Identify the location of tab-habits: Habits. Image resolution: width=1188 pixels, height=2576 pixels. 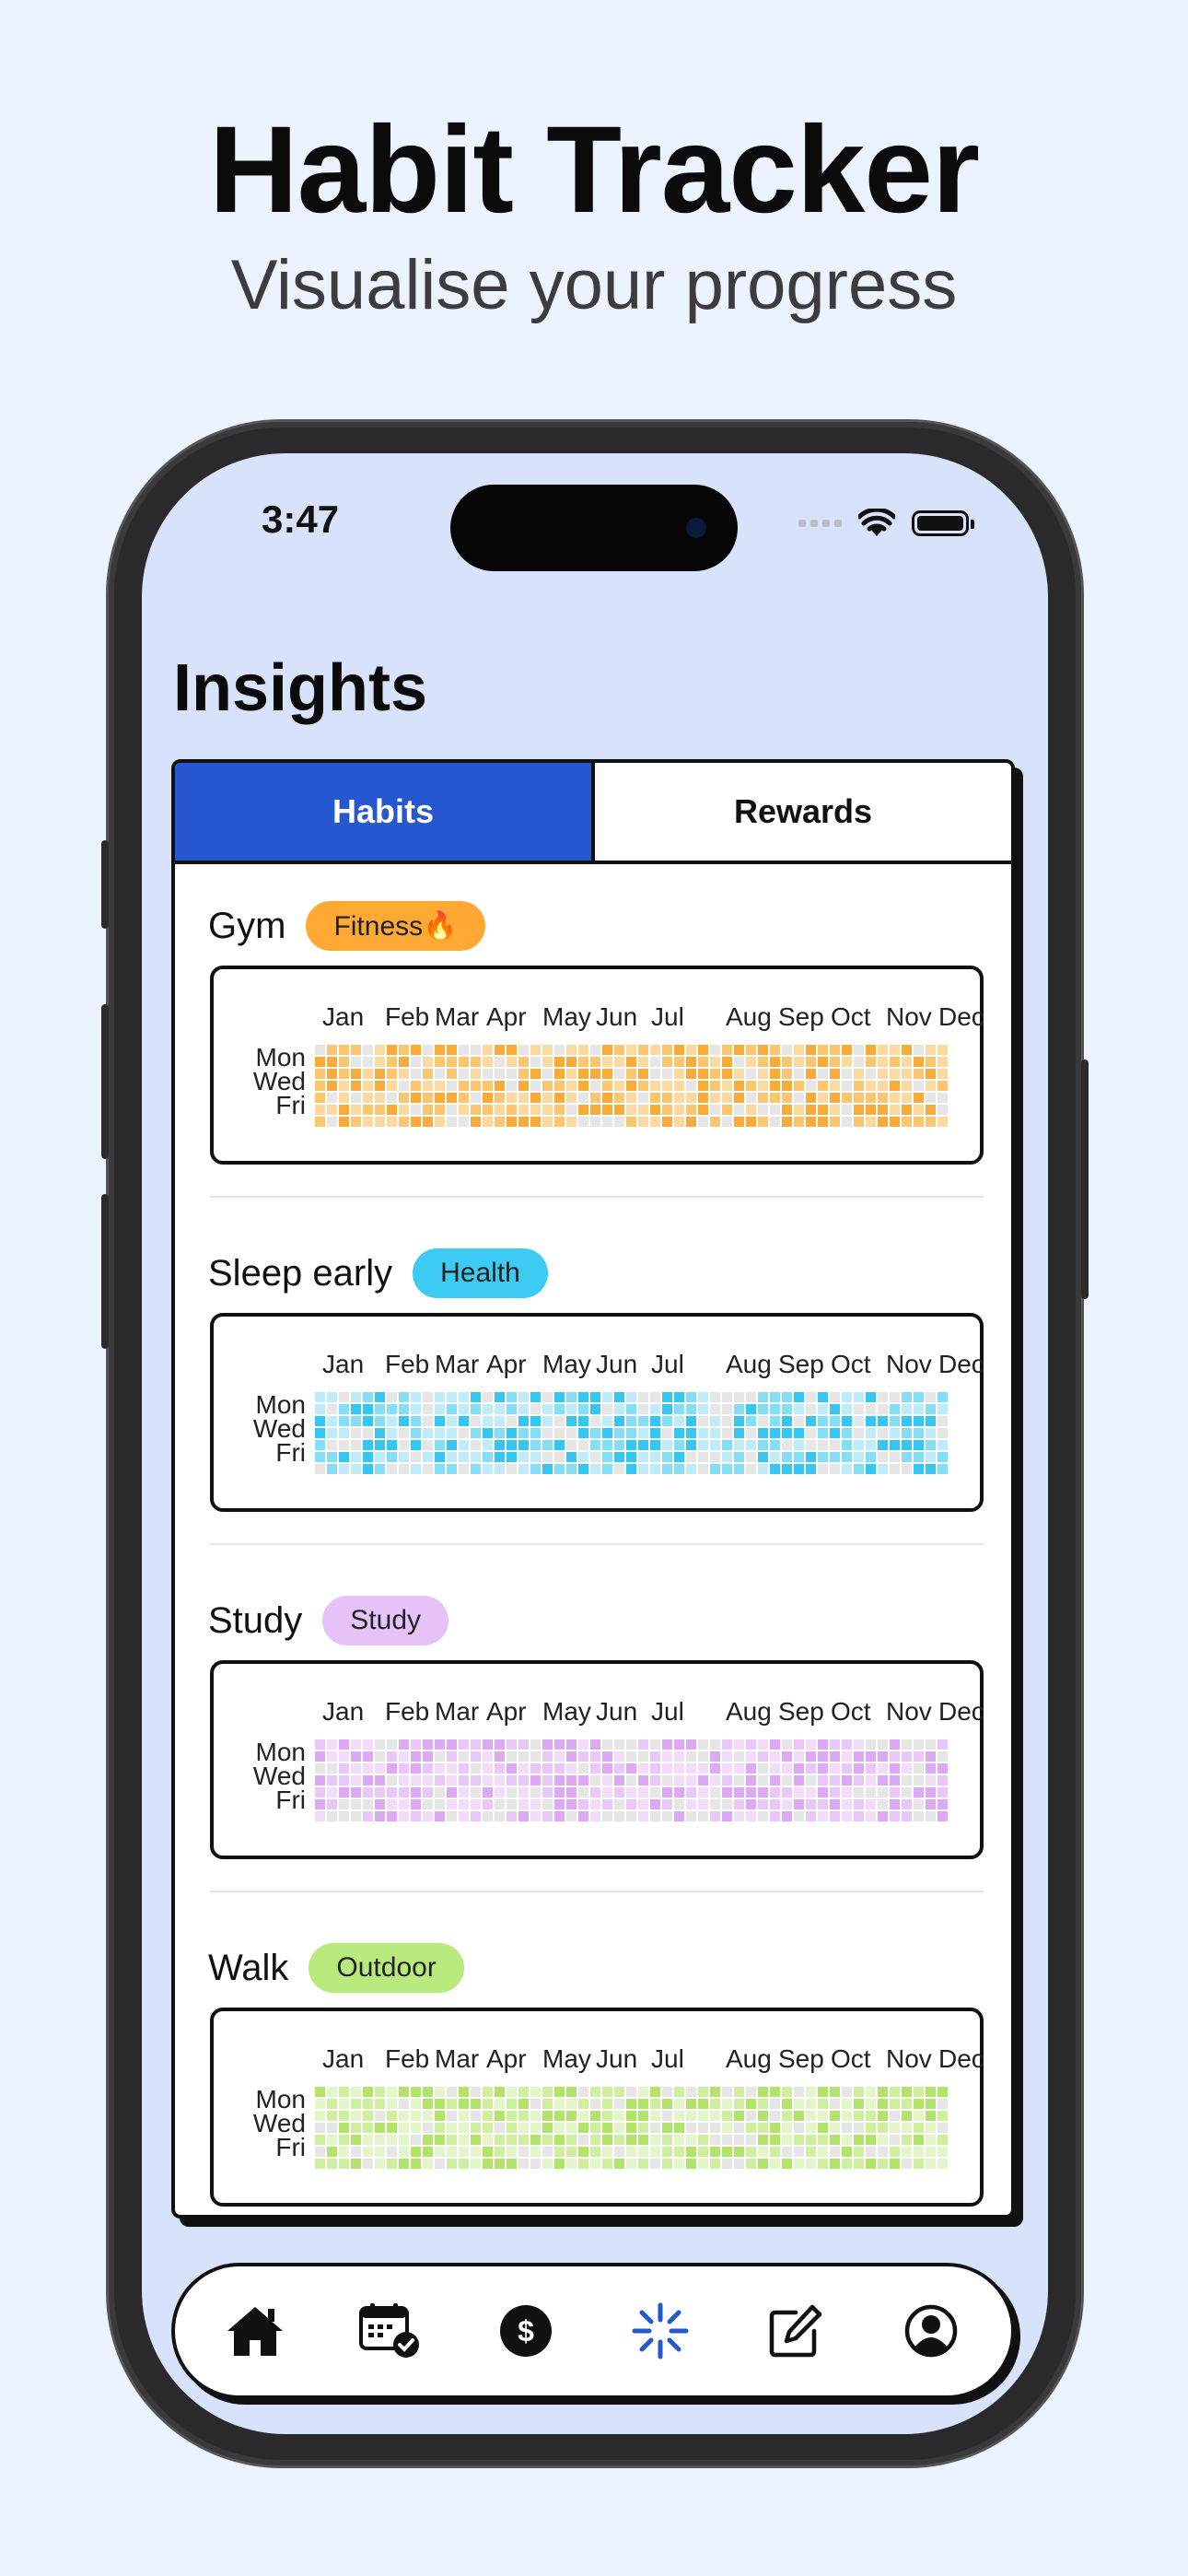
(385, 812).